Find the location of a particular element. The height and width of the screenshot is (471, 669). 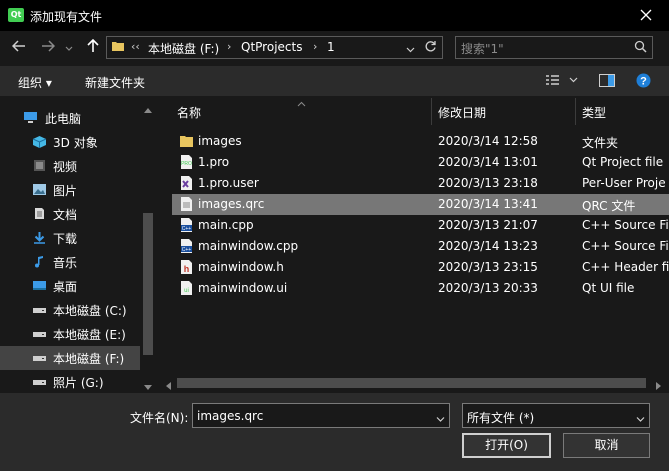

sort-ascending-icon is located at coordinates (301, 104).